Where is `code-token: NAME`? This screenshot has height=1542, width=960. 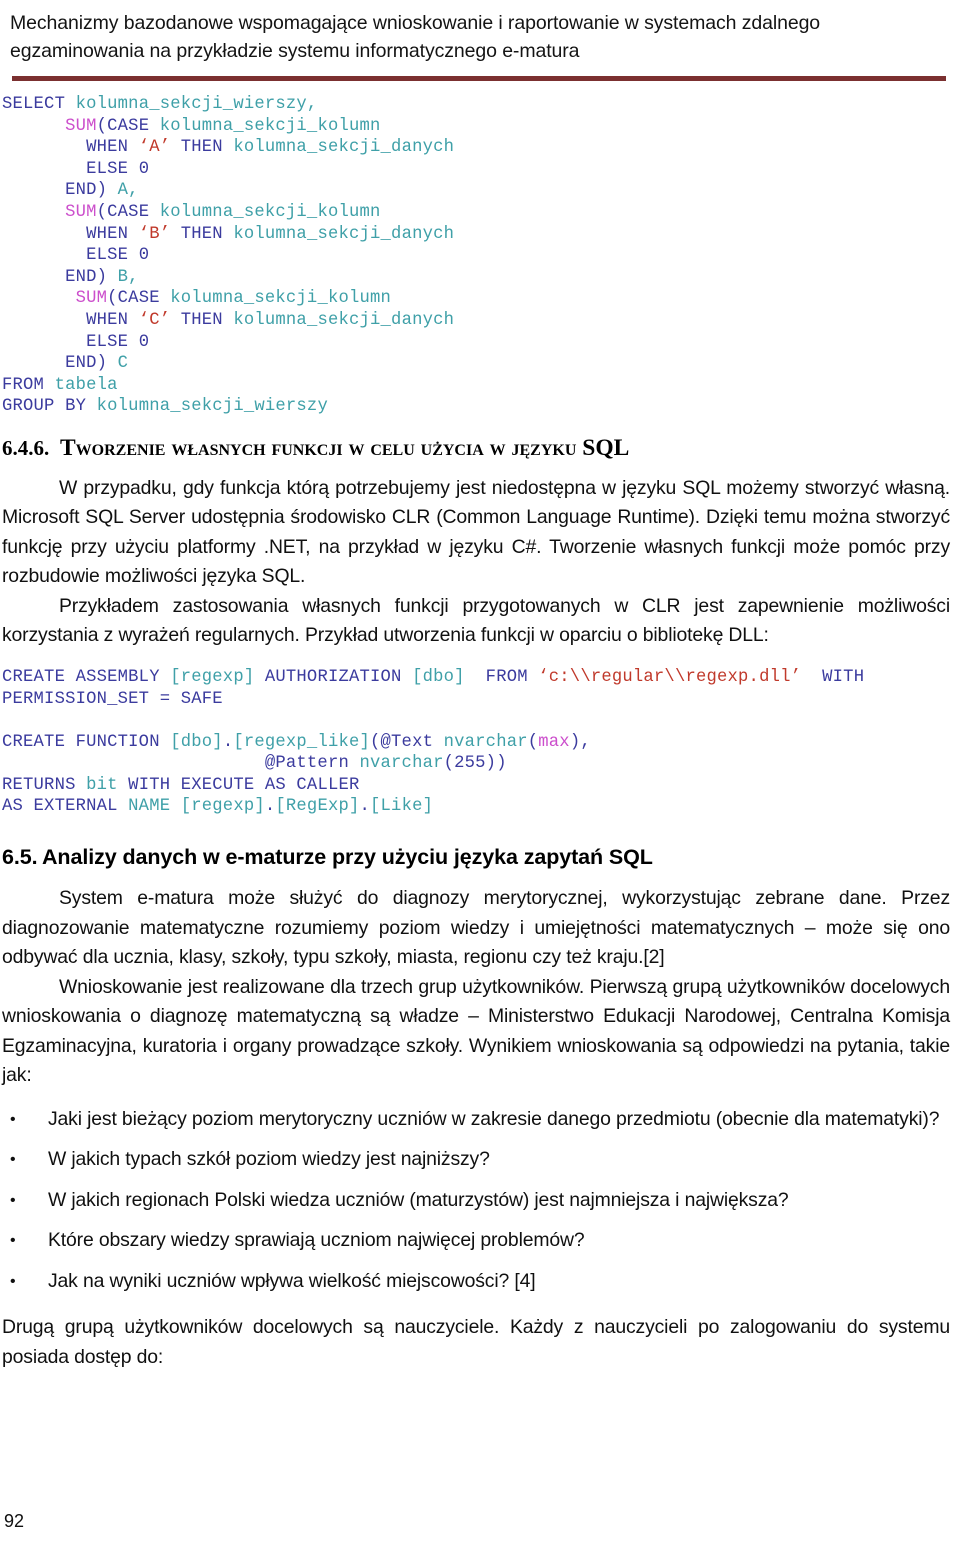 code-token: NAME is located at coordinates (154, 807).